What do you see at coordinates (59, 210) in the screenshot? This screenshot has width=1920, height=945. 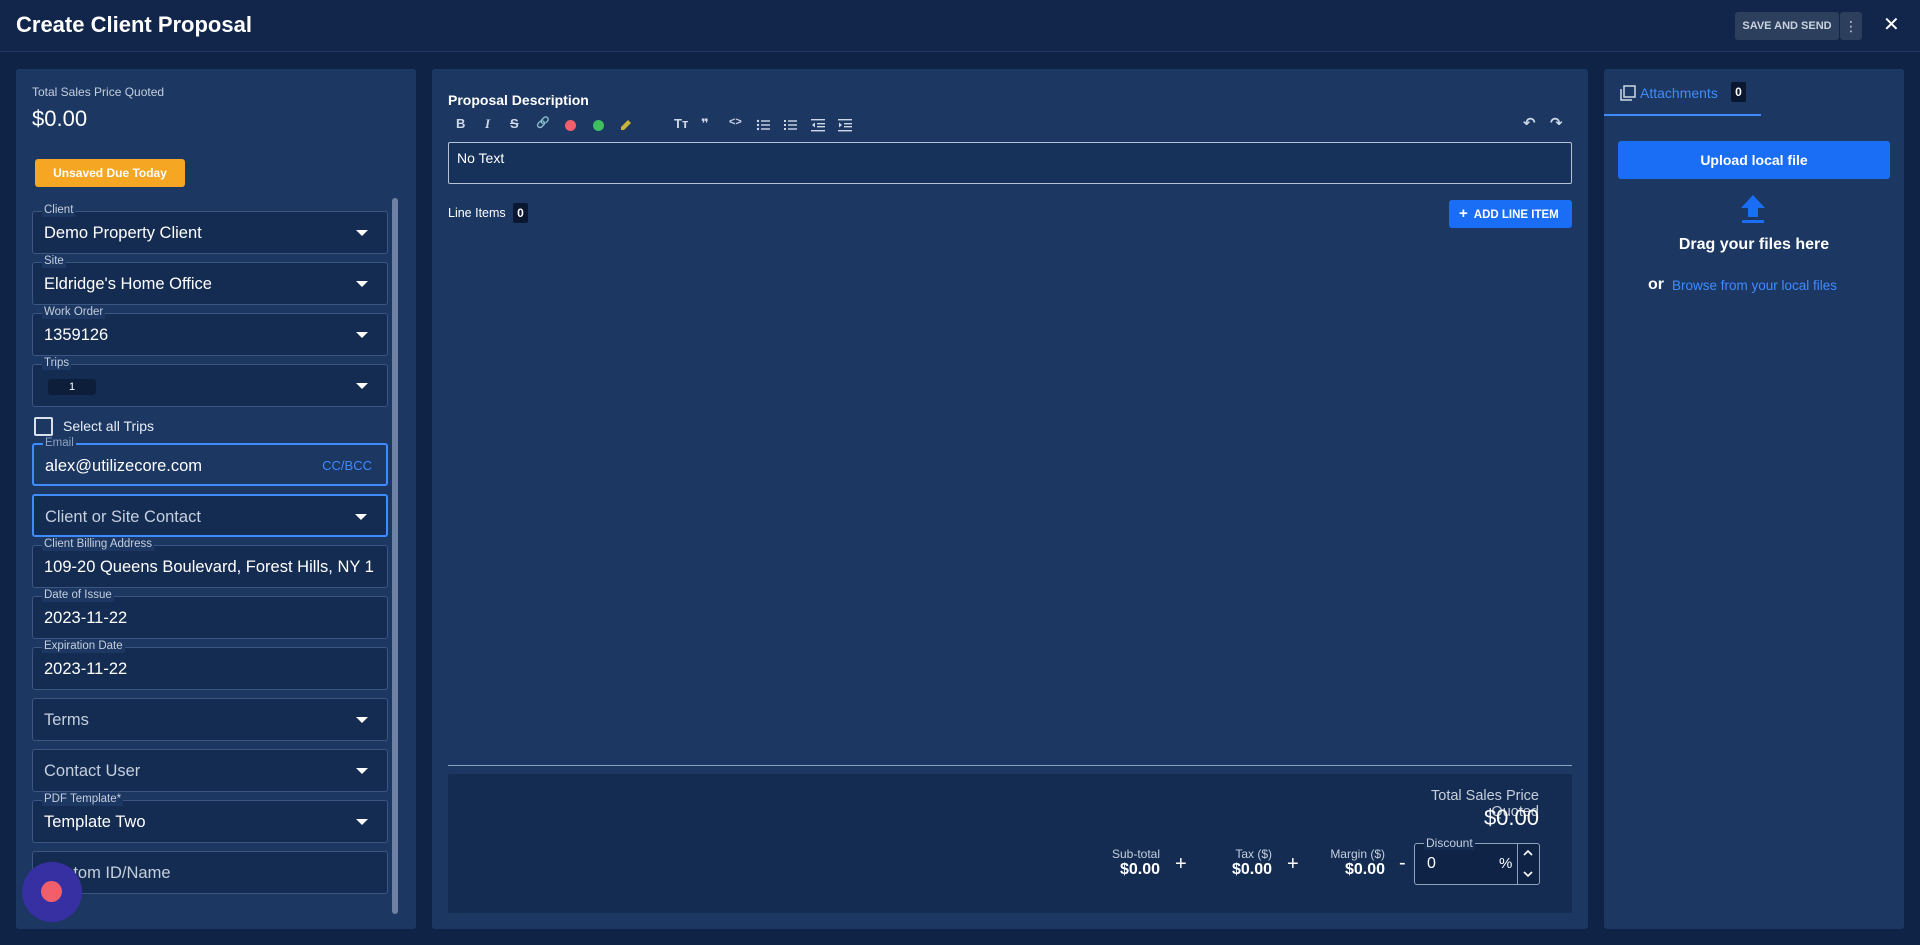 I see `client-label: Client` at bounding box center [59, 210].